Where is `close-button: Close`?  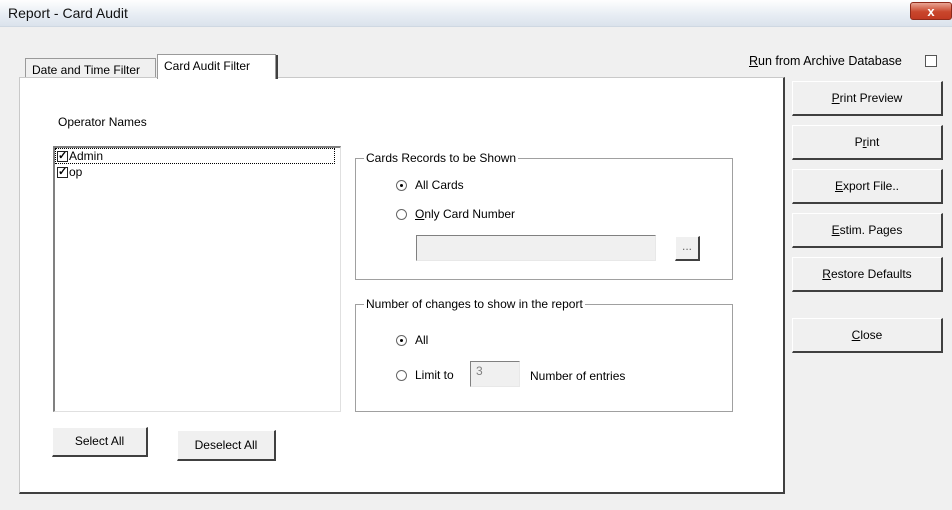 close-button: Close is located at coordinates (867, 335).